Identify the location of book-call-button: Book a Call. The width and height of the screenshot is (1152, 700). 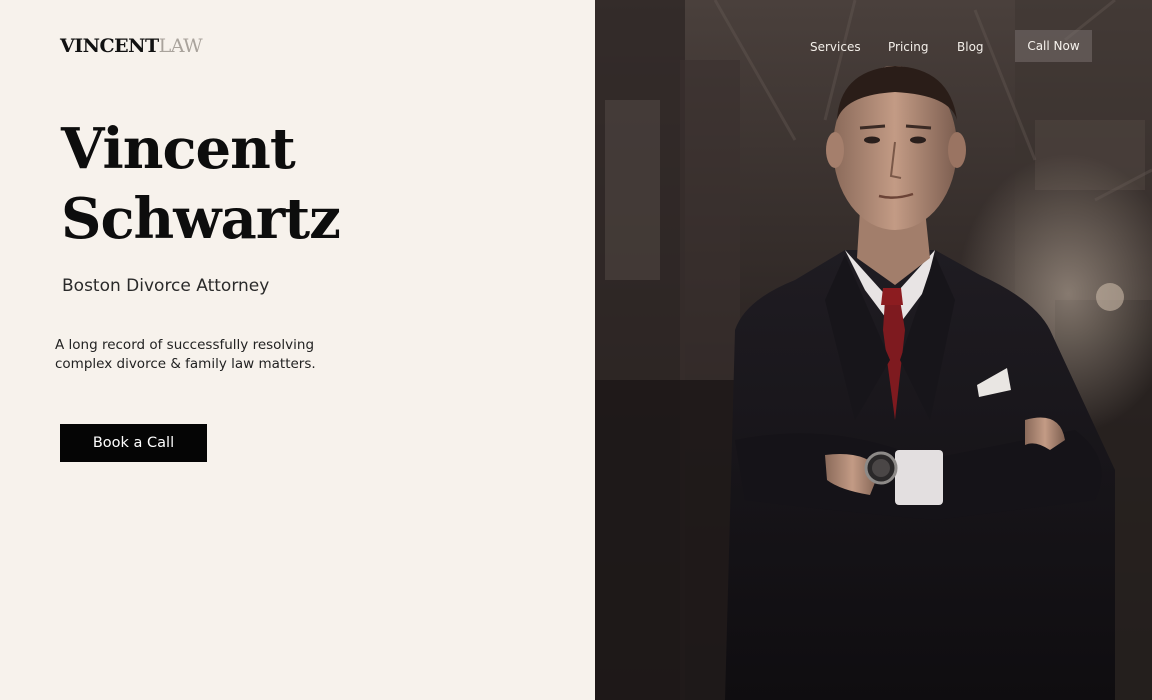
(133, 443).